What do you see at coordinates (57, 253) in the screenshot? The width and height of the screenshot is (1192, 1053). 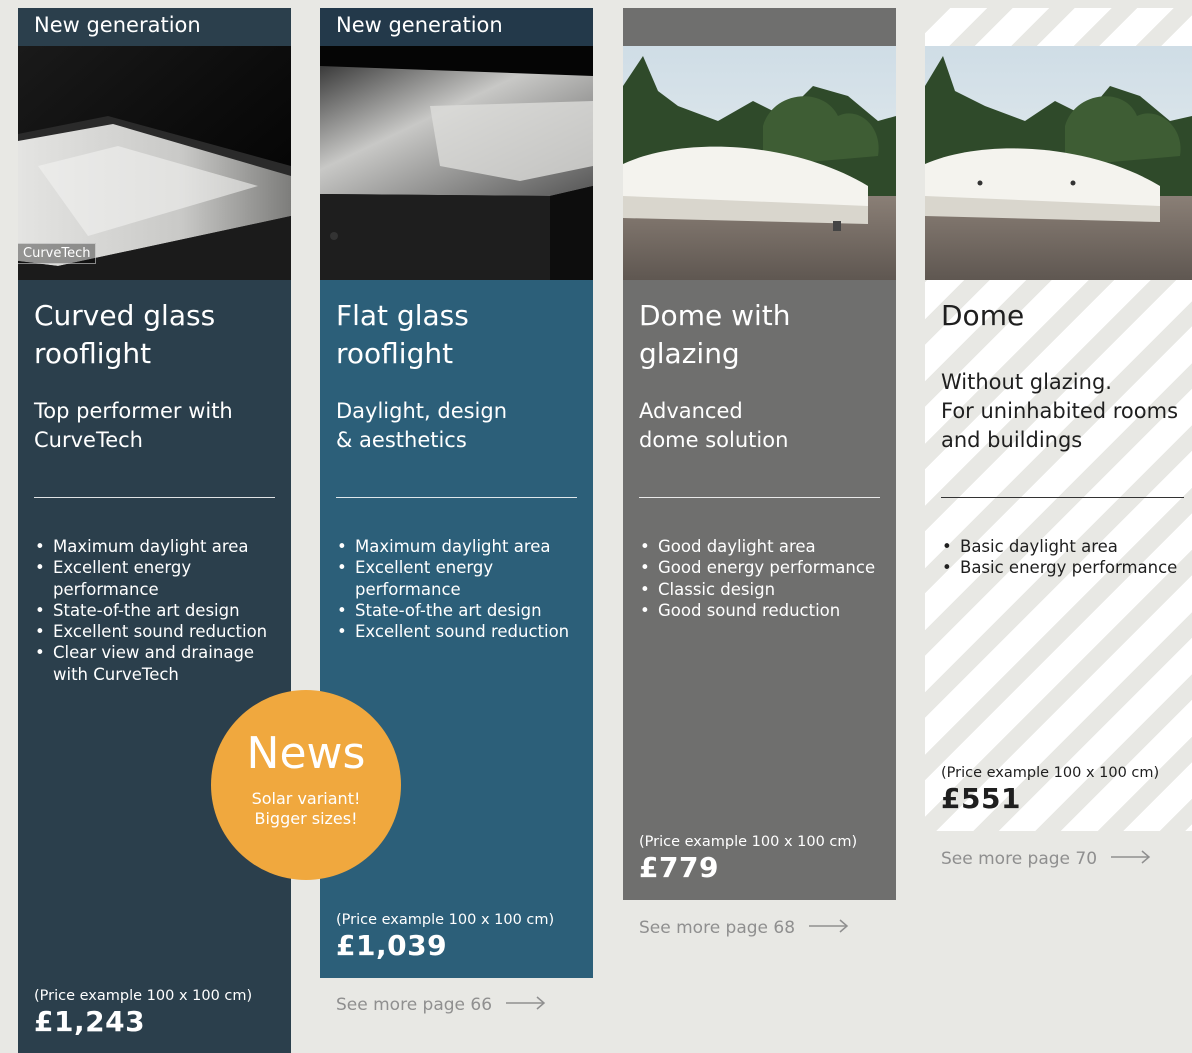 I see `curvetech-logo: CurveTech` at bounding box center [57, 253].